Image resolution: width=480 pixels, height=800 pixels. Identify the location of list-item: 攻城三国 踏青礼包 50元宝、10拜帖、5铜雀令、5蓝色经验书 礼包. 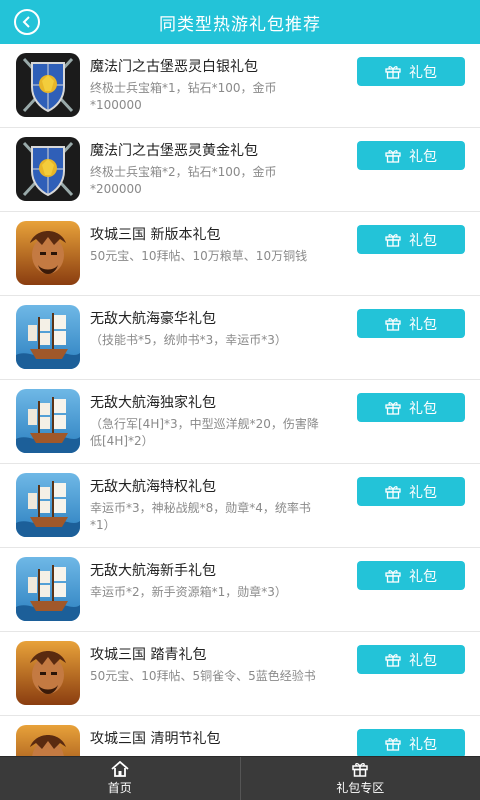
(240, 674).